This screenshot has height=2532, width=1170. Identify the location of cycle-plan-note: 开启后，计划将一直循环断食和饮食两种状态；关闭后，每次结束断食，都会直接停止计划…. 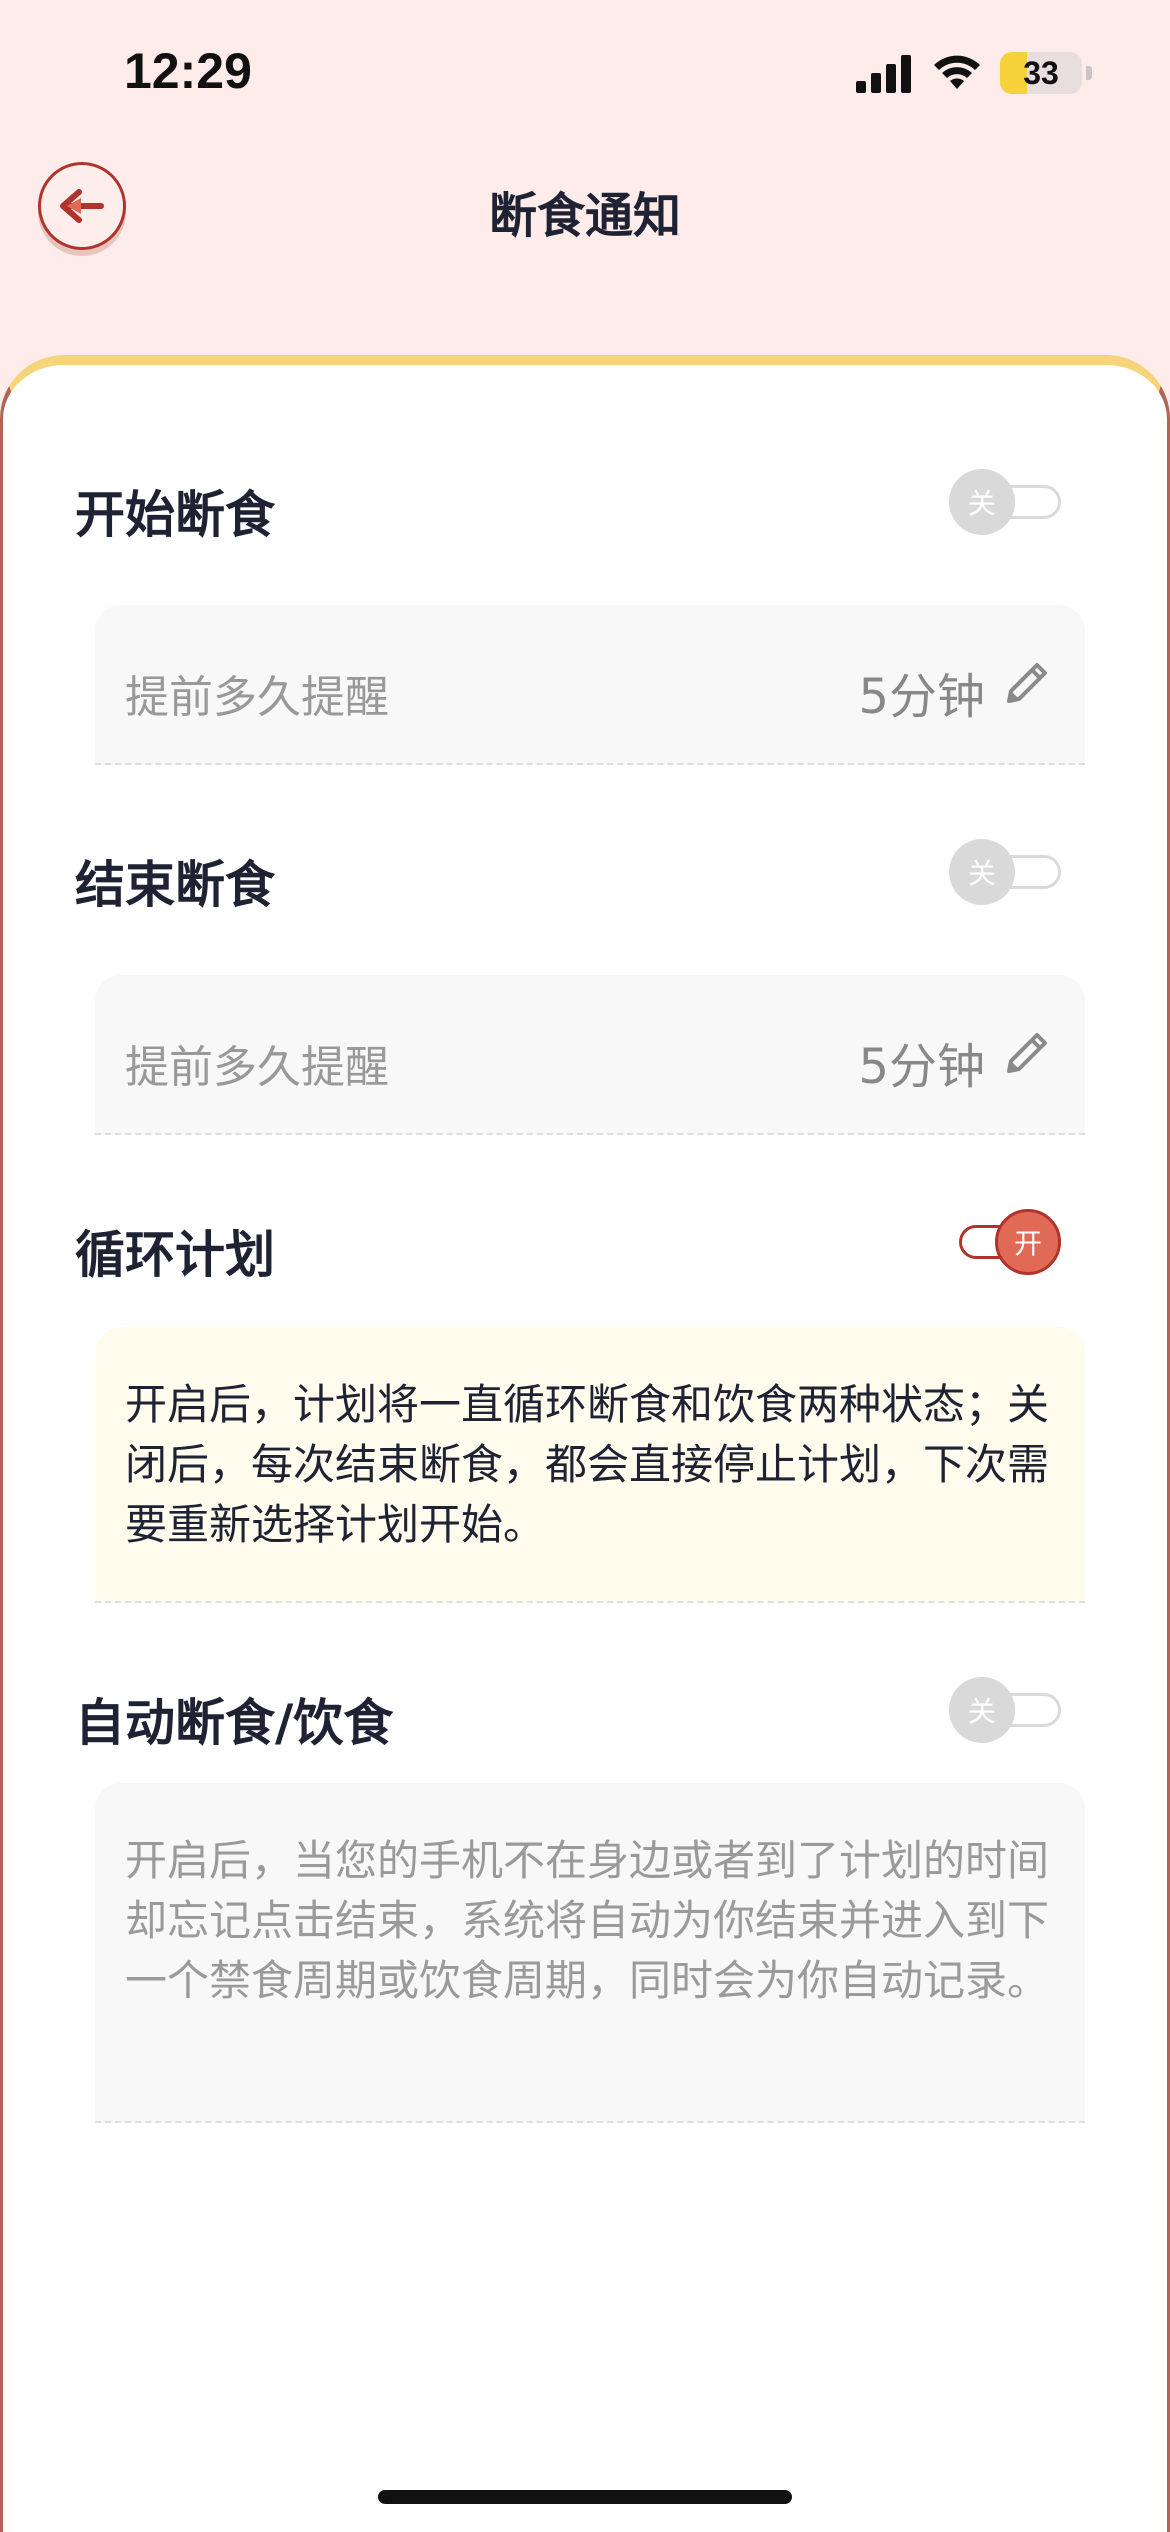
(590, 1465).